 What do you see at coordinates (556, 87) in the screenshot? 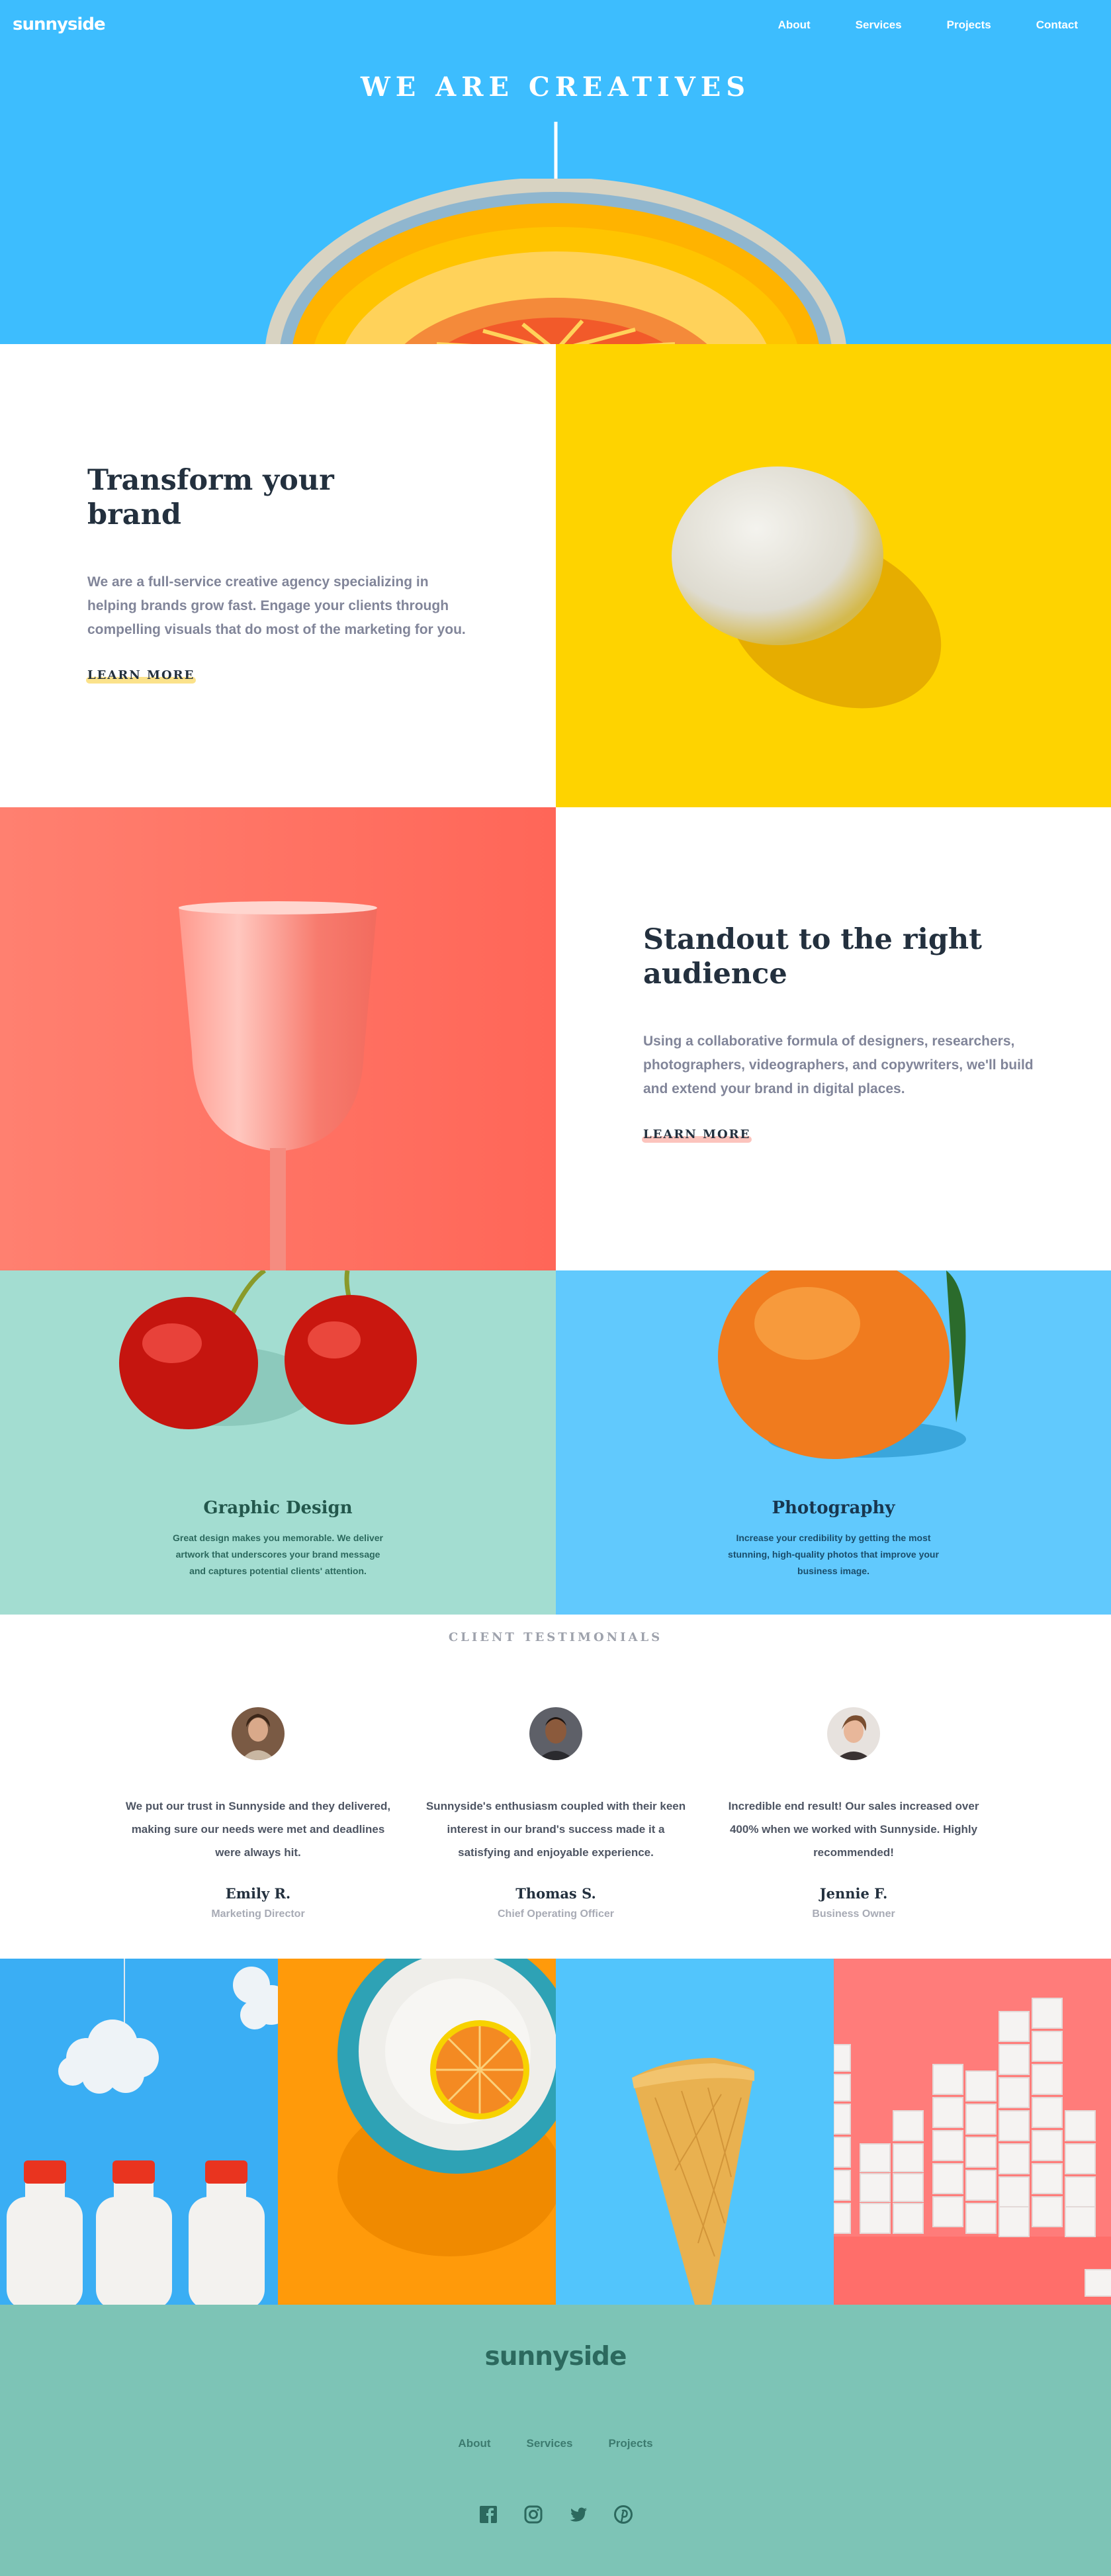
I see `hero-title: WE ARE CREATIVES` at bounding box center [556, 87].